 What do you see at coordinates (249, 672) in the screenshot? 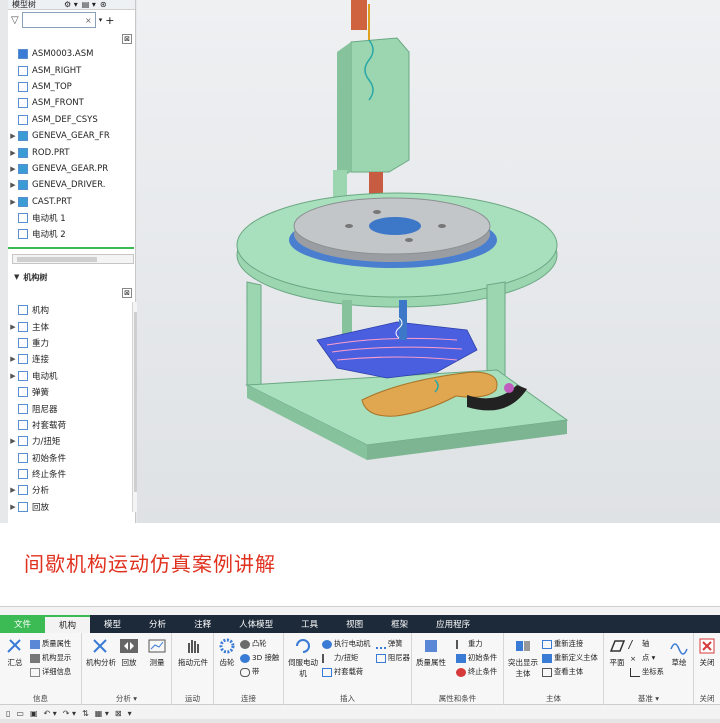
I see `belt-button: 带` at bounding box center [249, 672].